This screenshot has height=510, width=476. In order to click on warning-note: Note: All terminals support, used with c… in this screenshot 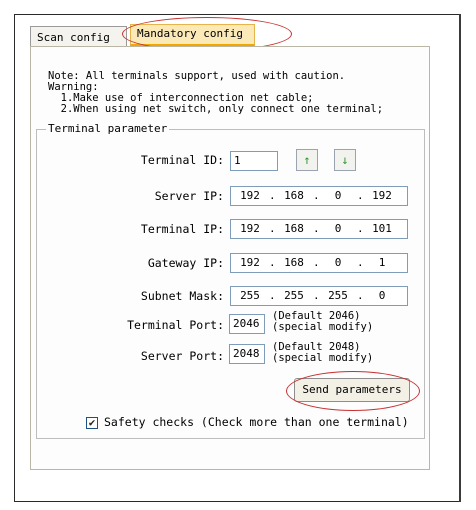, I will do `click(215, 93)`.